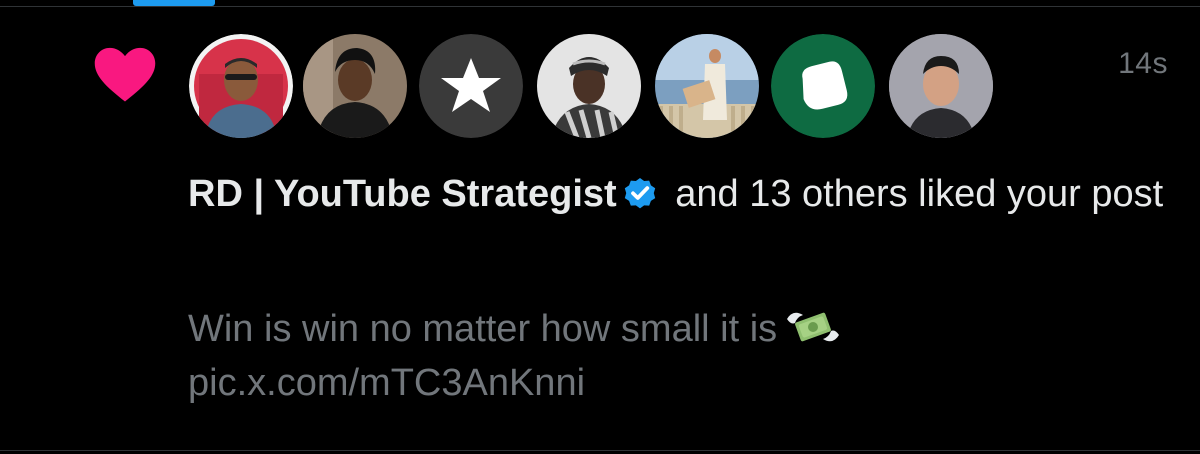 This screenshot has width=1200, height=454. Describe the element at coordinates (914, 194) in the screenshot. I see `liked-suffix: and 13 others liked your post` at that location.